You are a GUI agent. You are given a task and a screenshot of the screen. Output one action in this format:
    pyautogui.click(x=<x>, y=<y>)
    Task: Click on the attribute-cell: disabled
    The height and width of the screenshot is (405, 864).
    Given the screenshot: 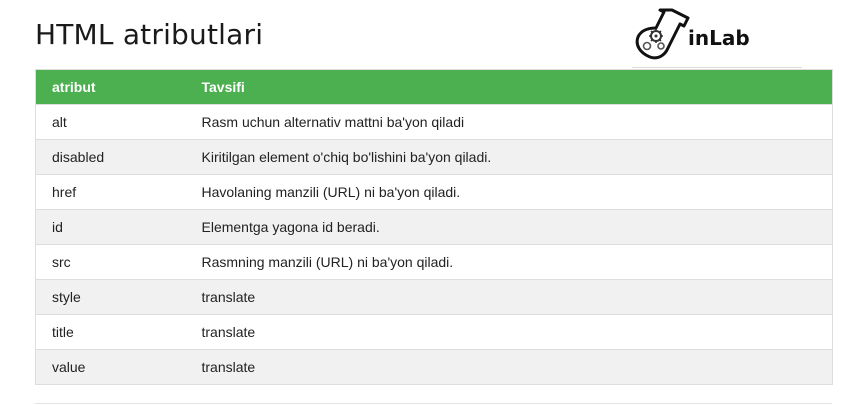 What is the action you would take?
    pyautogui.click(x=110, y=157)
    